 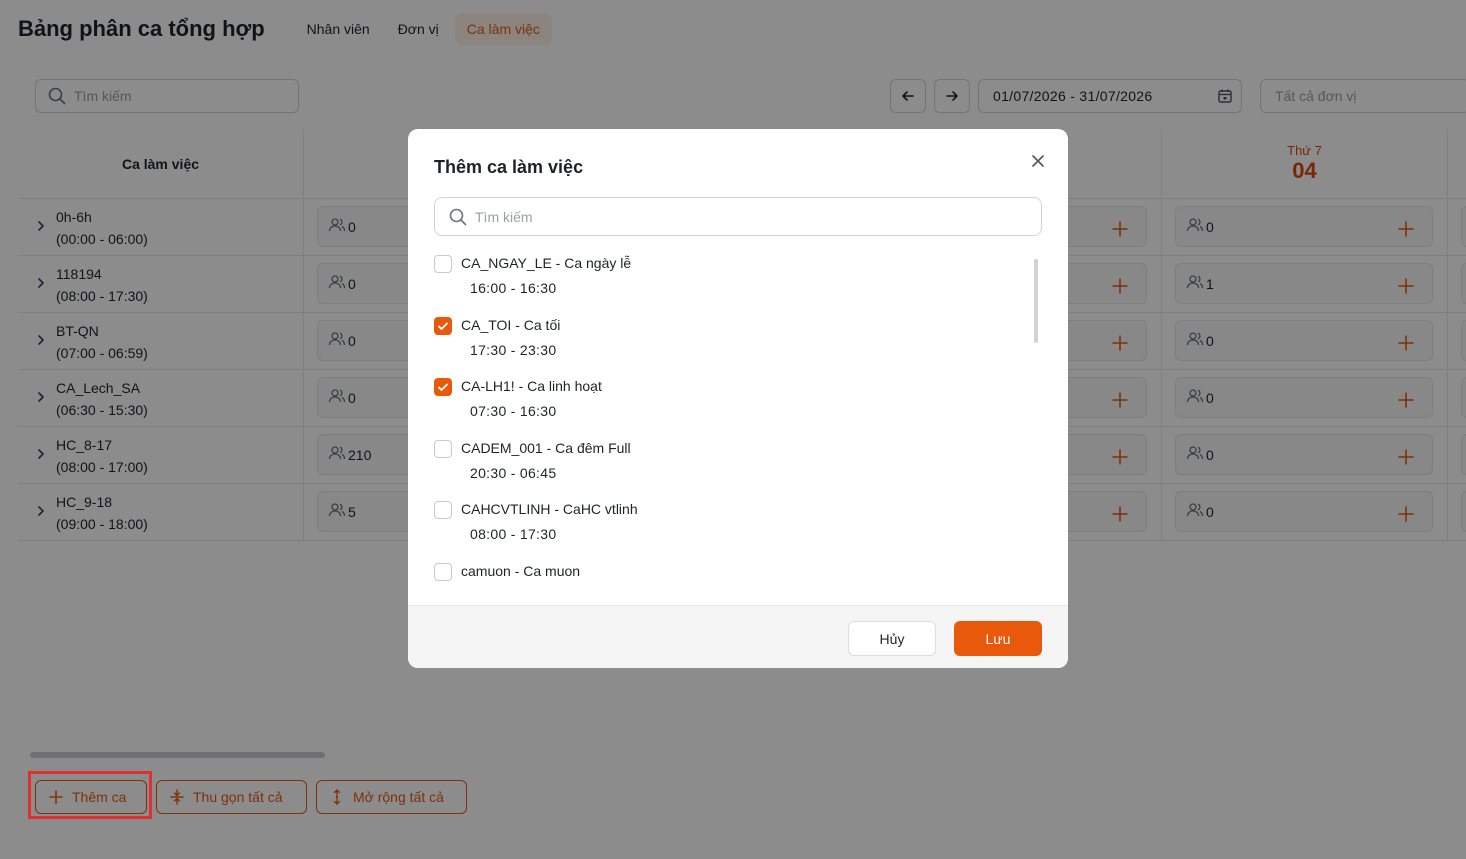 I want to click on shift-option: CA_NGAY_LE - Ca ngày lễ 16:00 - 16:30, so click(x=734, y=281).